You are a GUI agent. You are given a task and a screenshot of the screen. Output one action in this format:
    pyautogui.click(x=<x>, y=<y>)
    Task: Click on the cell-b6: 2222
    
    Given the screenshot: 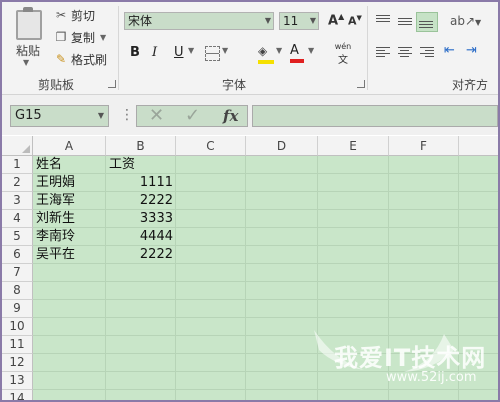 What is the action you would take?
    pyautogui.click(x=141, y=255)
    